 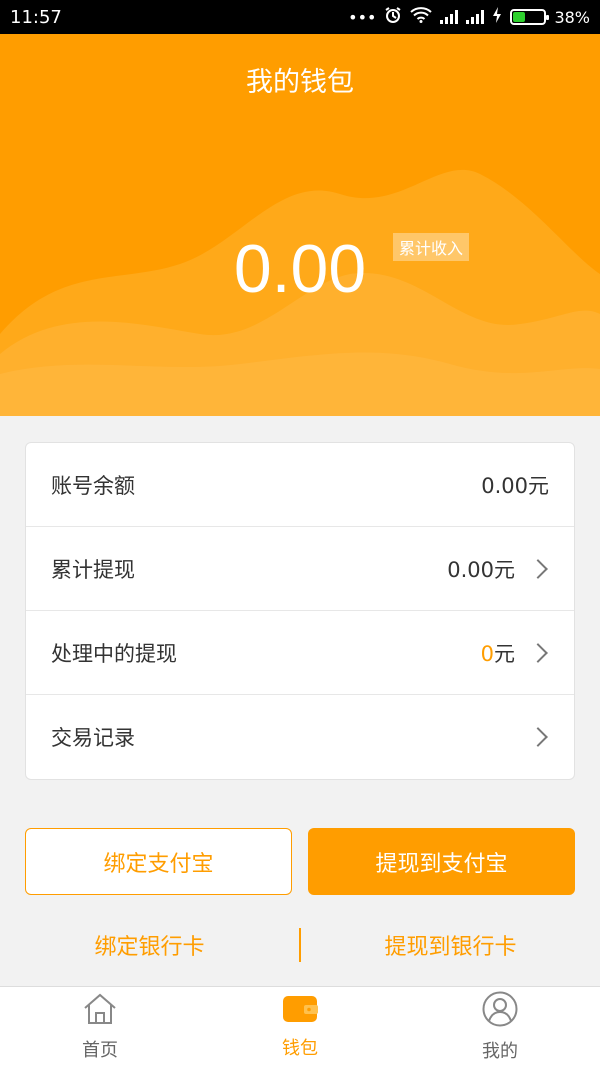 I want to click on bind-bank-card-link: 绑定银行卡, so click(x=149, y=945).